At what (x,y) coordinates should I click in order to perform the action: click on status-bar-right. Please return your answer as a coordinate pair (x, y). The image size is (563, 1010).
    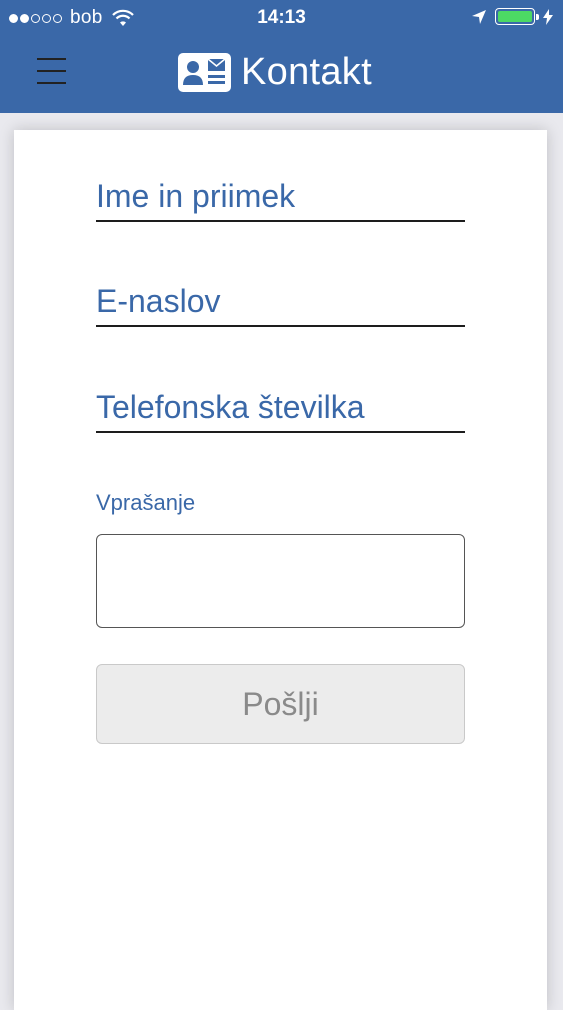
    Looking at the image, I should click on (512, 16).